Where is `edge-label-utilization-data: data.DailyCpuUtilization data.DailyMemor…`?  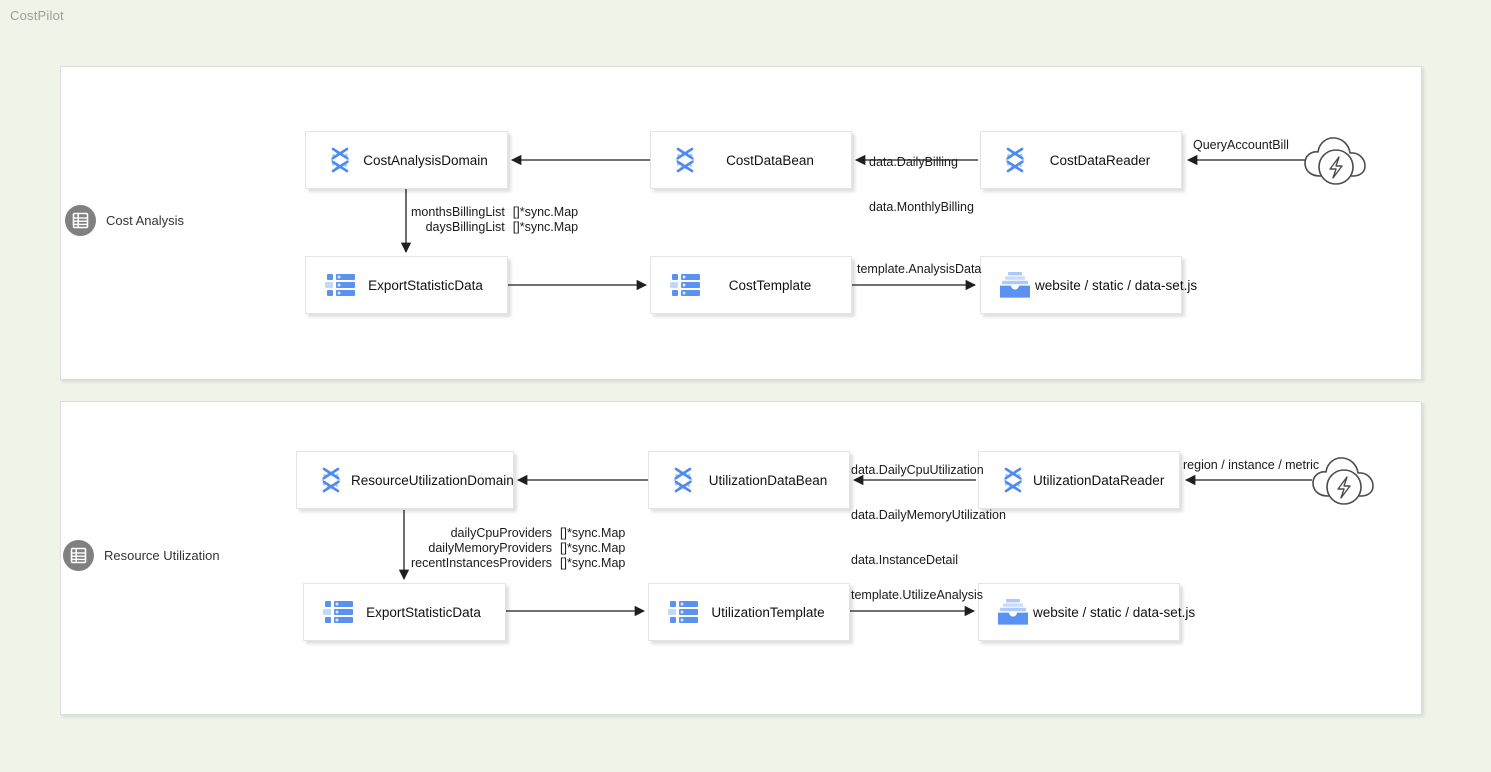
edge-label-utilization-data: data.DailyCpuUtilization data.DailyMemor… is located at coordinates (928, 515).